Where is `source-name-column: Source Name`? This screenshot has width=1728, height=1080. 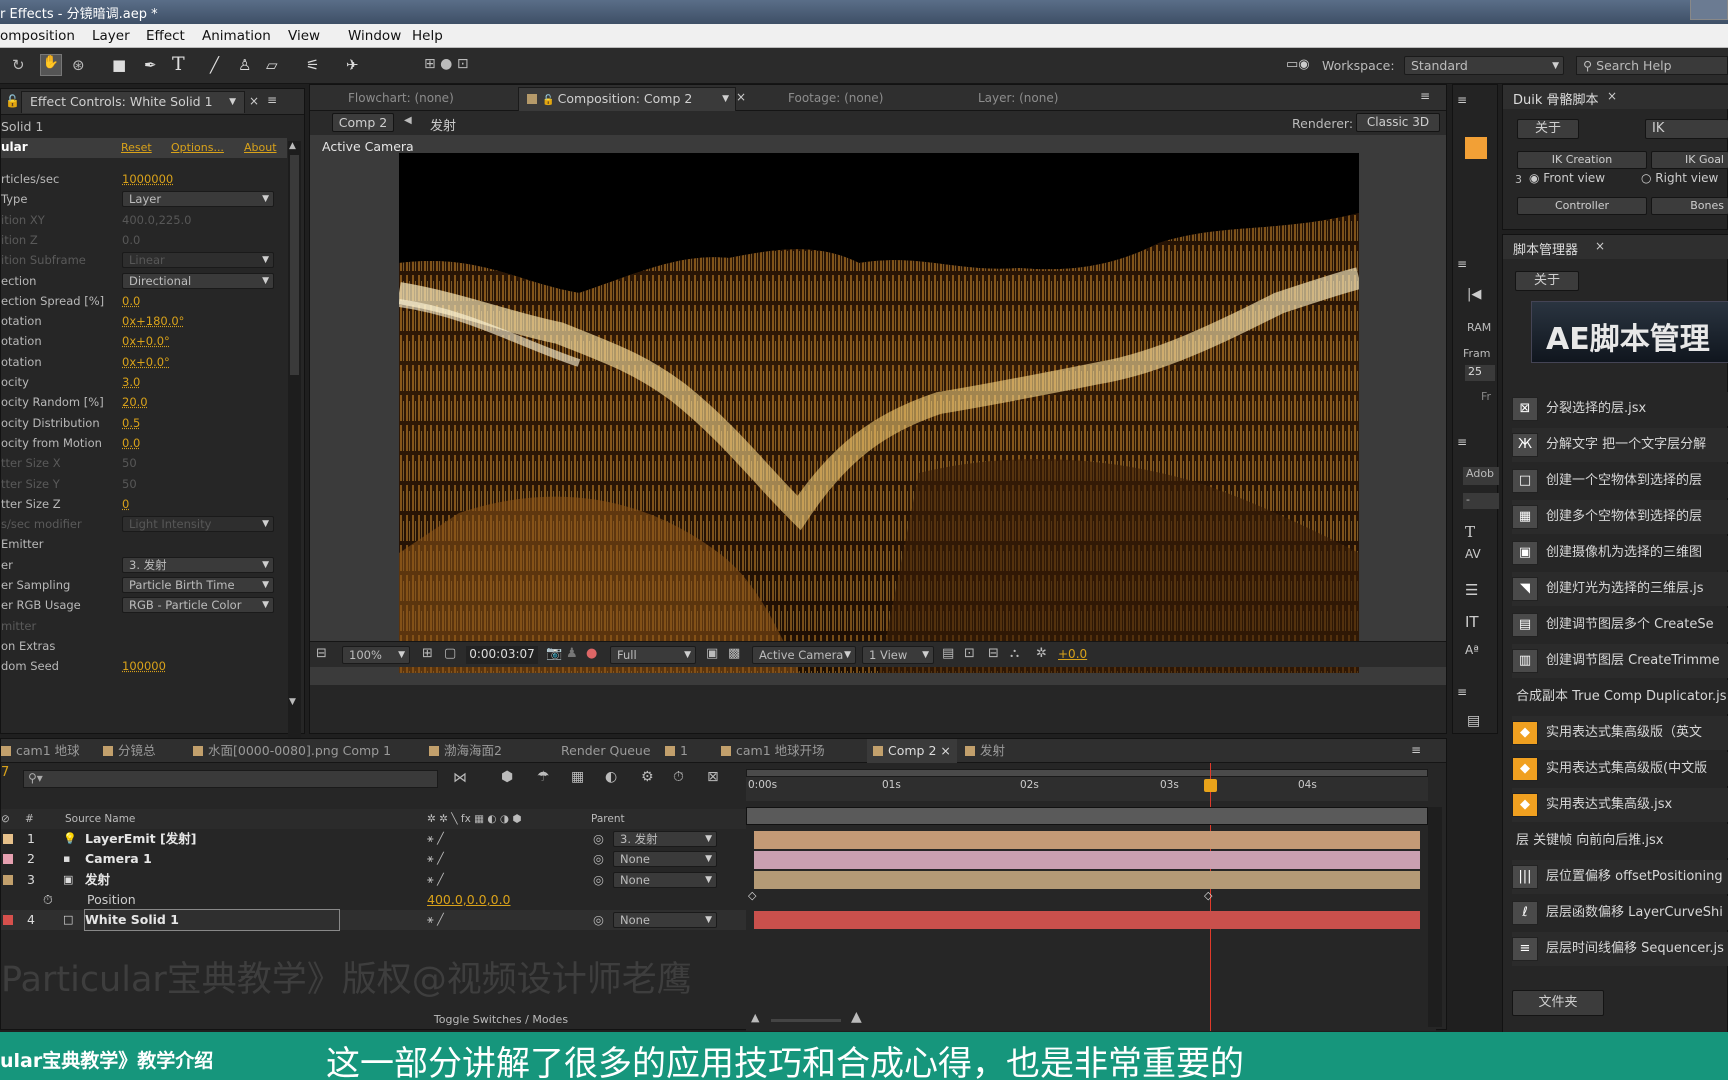
source-name-column: Source Name is located at coordinates (100, 819).